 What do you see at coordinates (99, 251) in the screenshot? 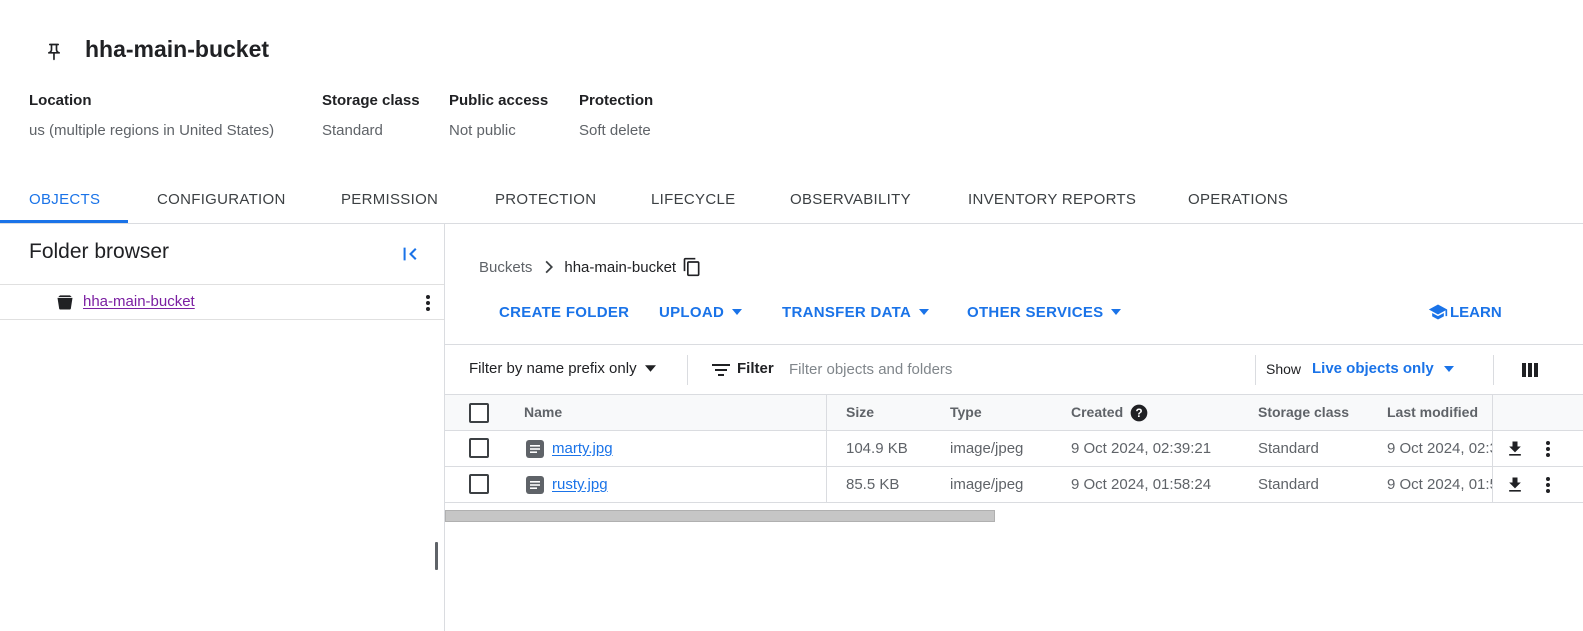
I see `folder-browser-title: Folder browser` at bounding box center [99, 251].